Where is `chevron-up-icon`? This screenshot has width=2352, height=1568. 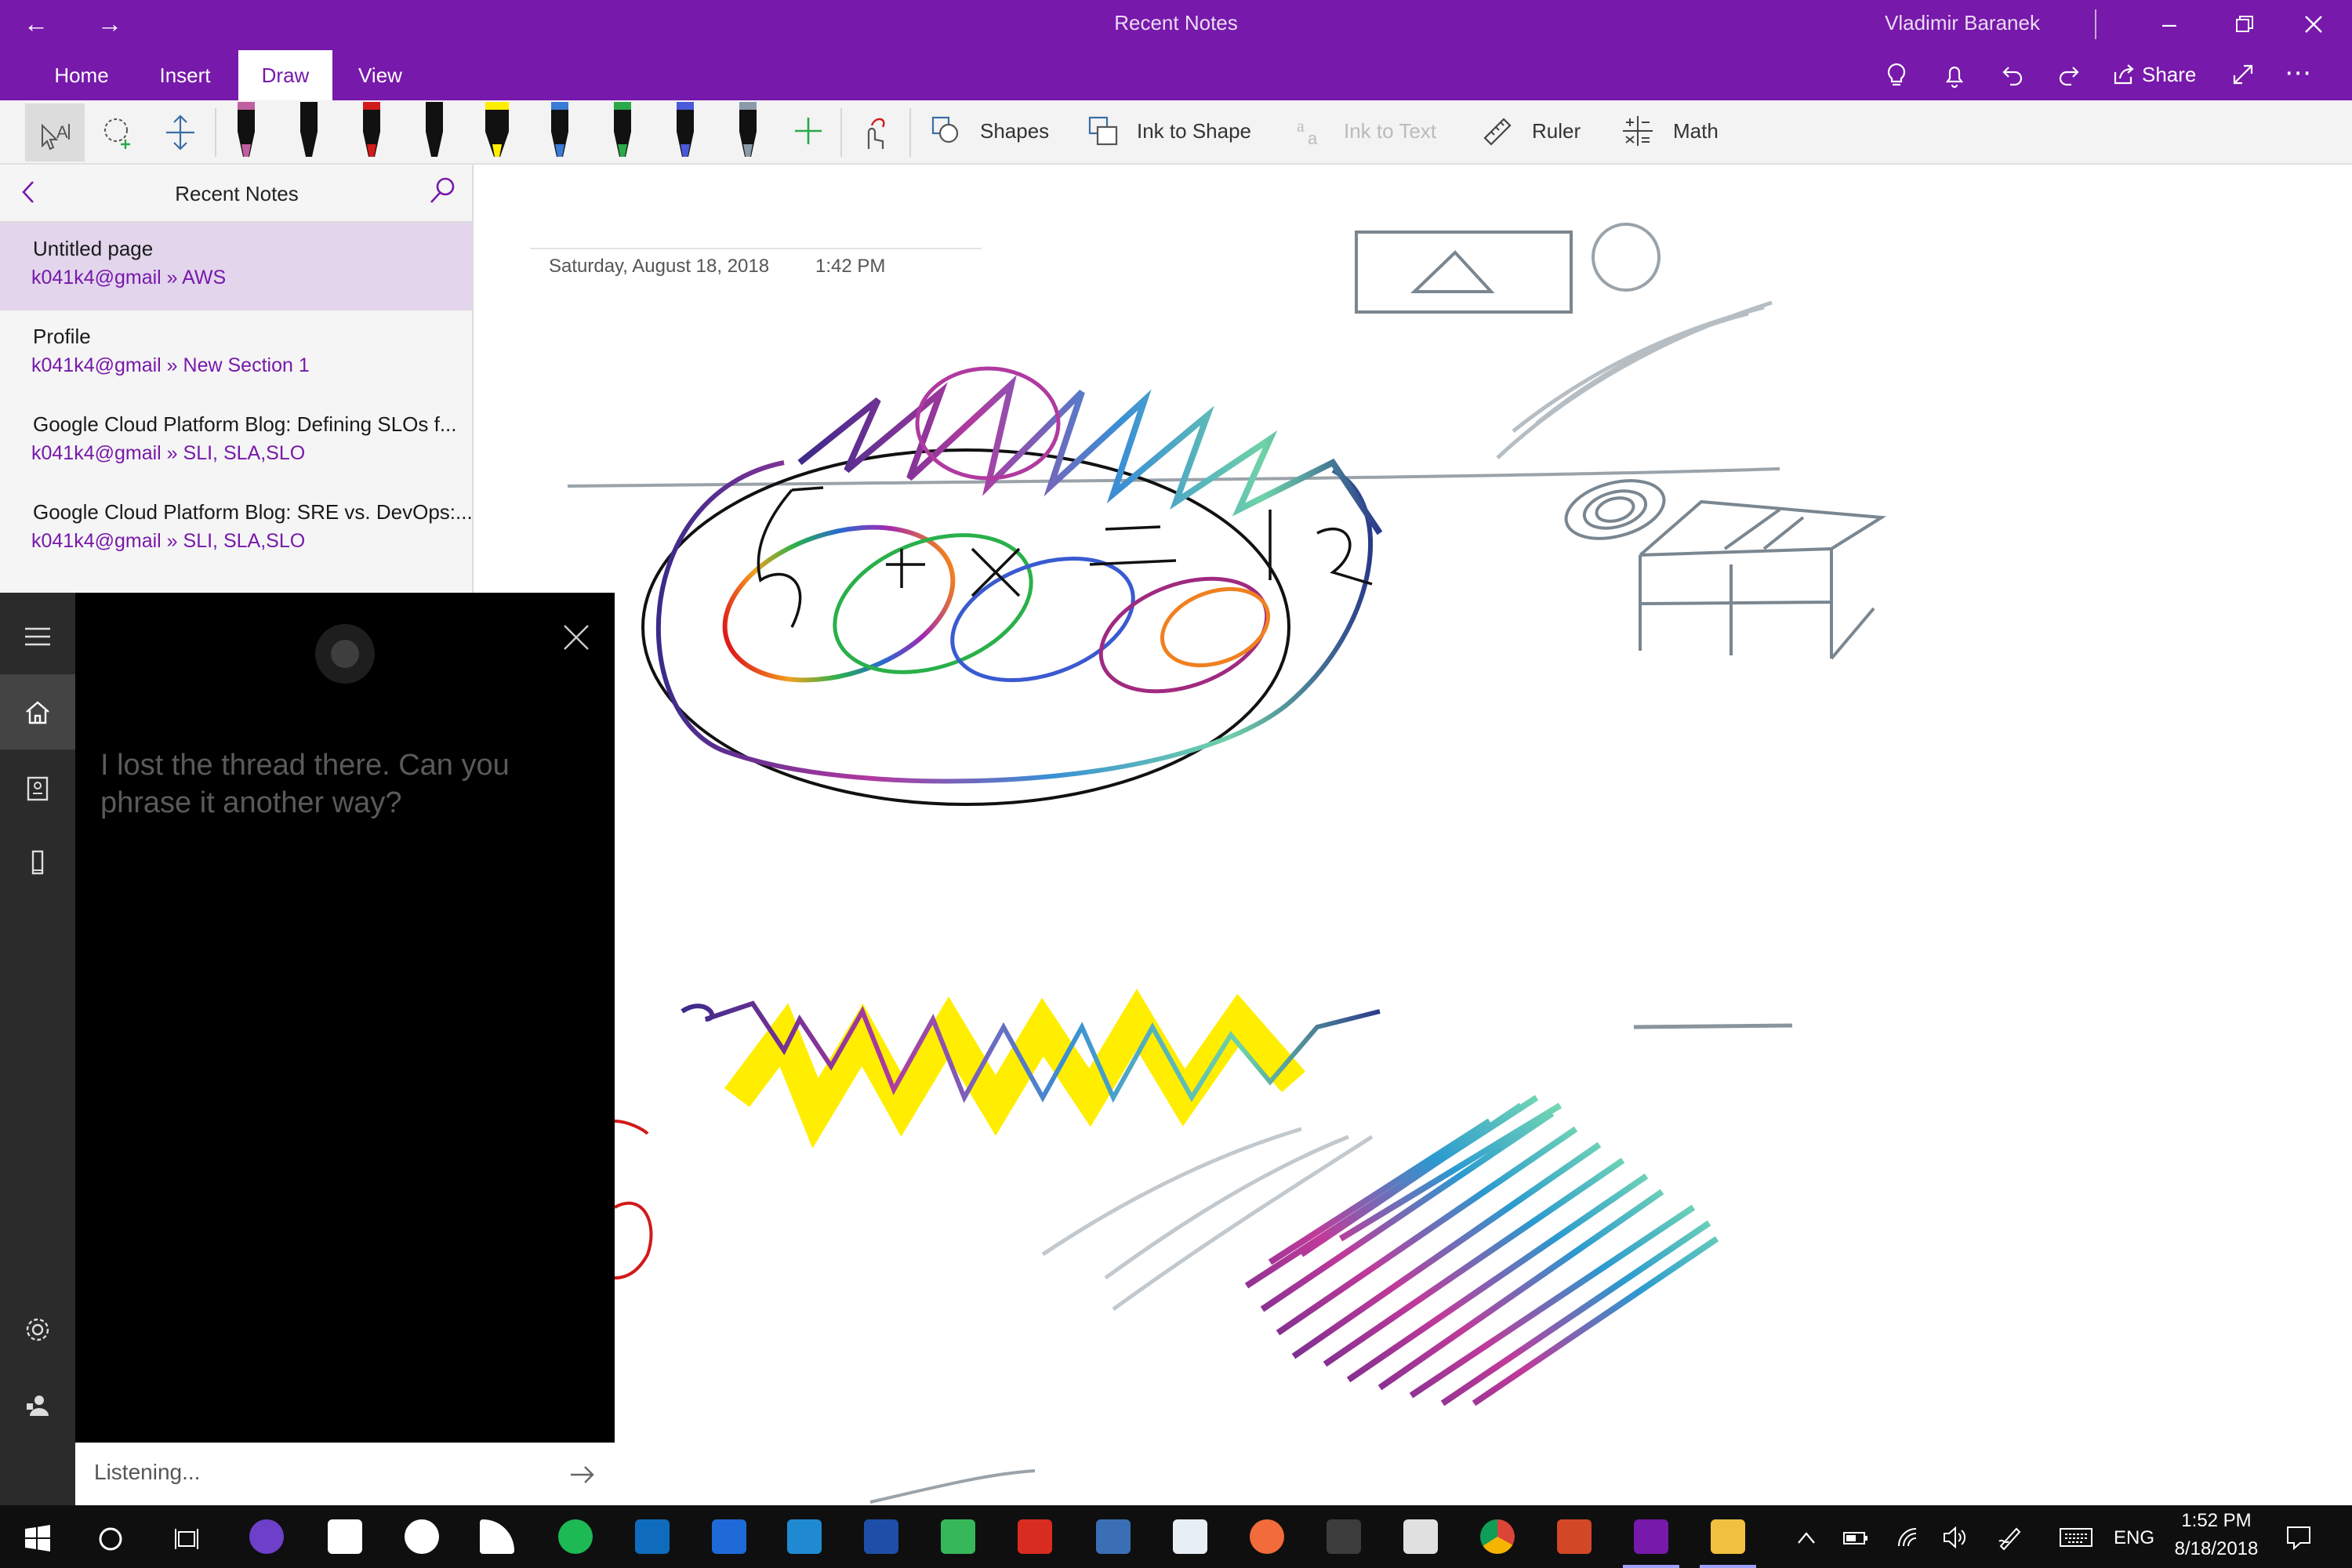
chevron-up-icon is located at coordinates (1806, 1538).